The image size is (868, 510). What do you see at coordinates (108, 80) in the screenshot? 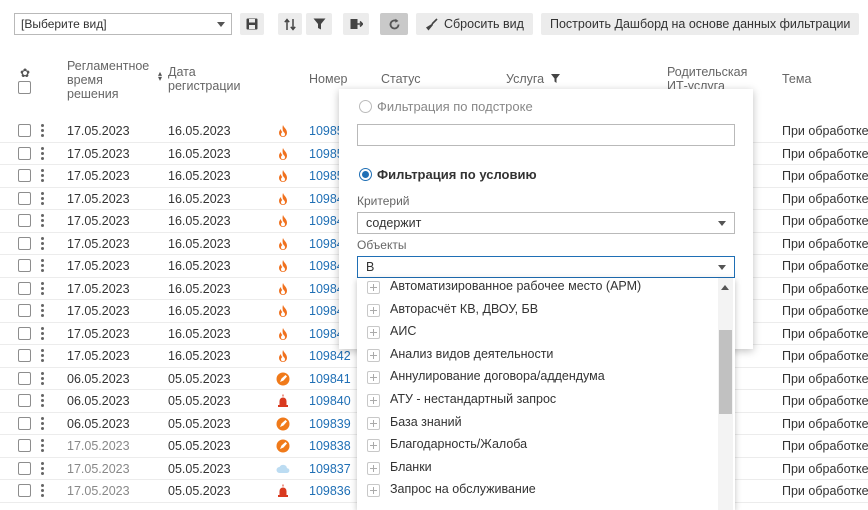
I see `column-header-deadline: Регламентное время решения` at bounding box center [108, 80].